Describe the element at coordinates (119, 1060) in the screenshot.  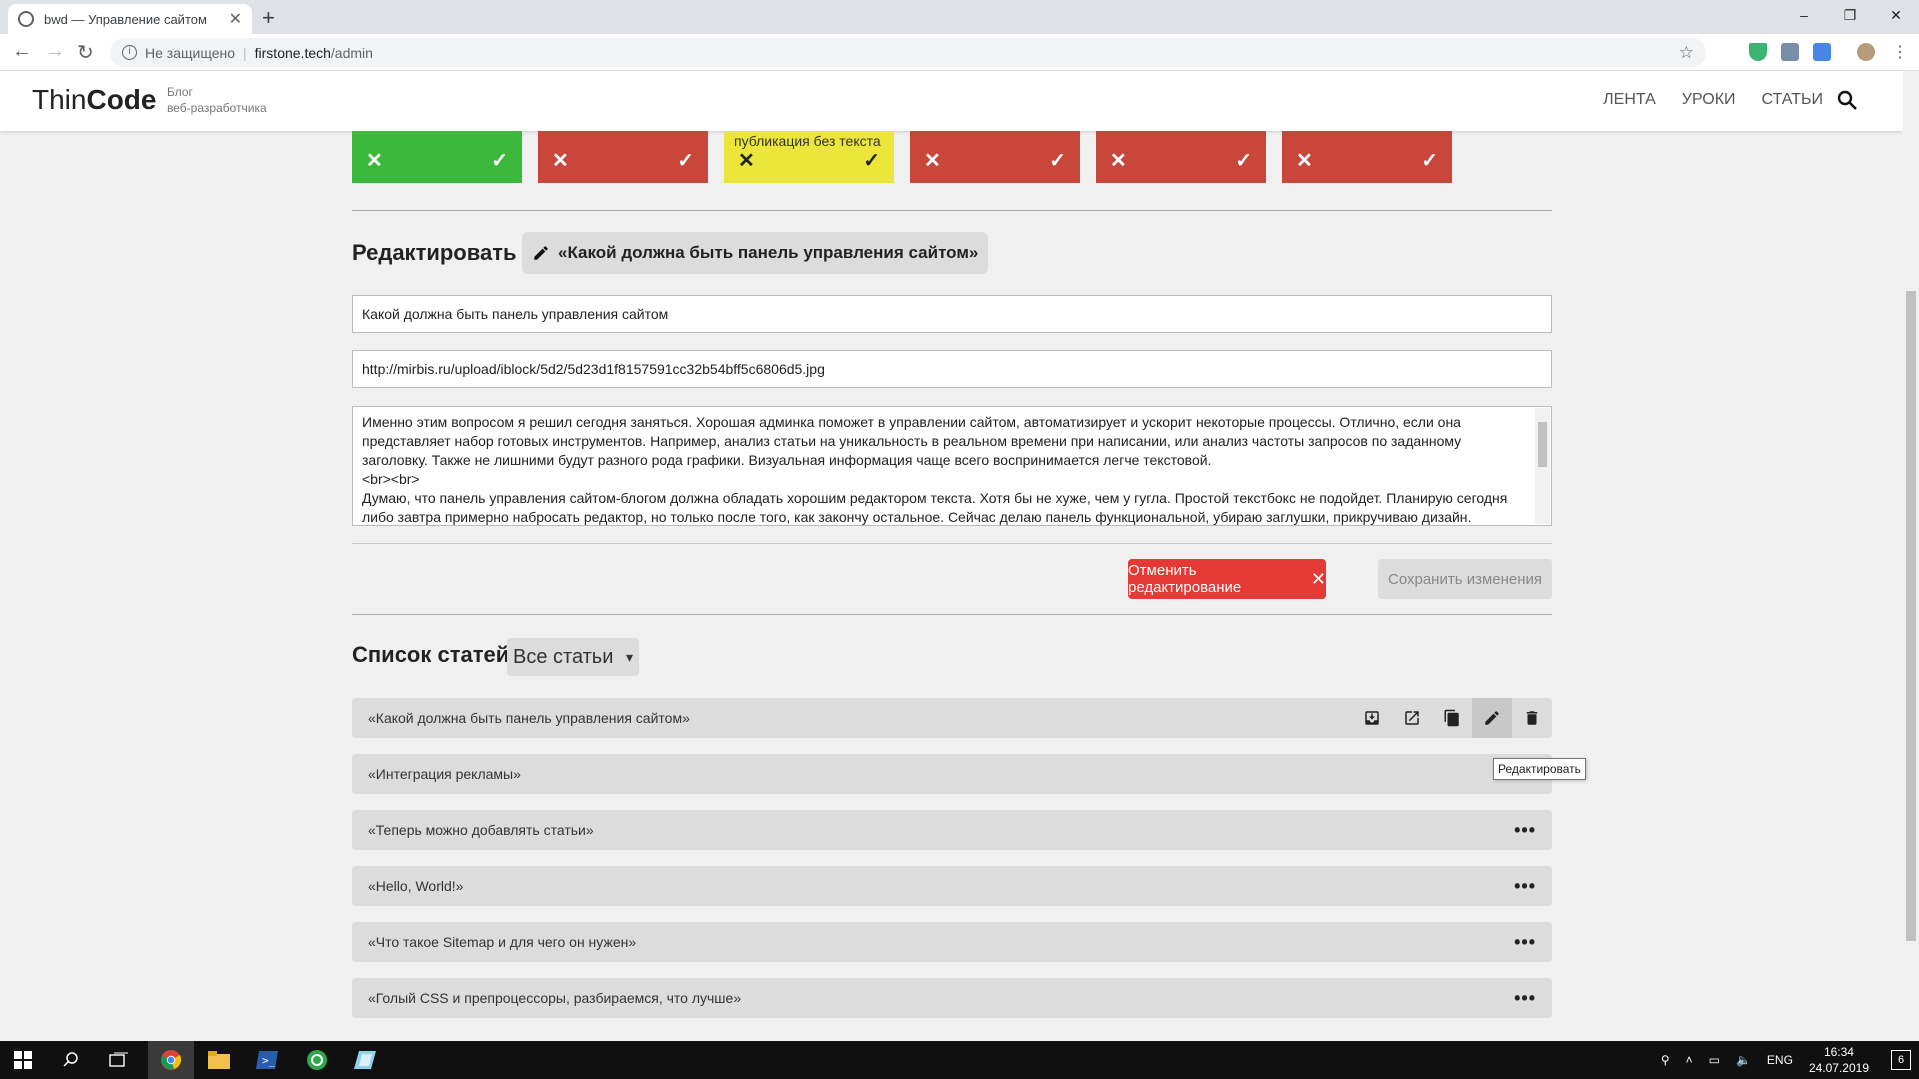
I see `task-view-icon` at that location.